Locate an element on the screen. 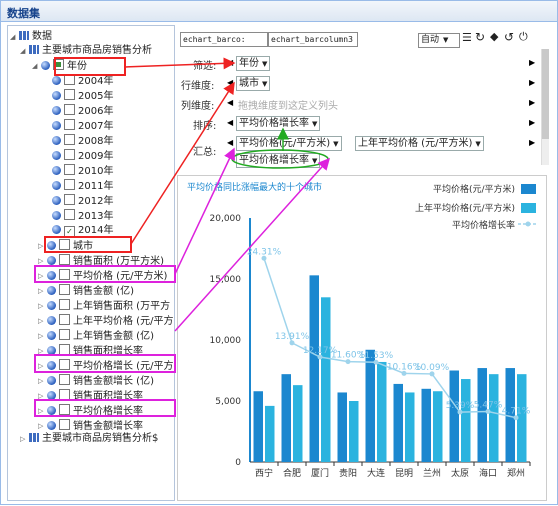 This screenshot has width=558, height=506. tree-node-year-item: 2012年 is located at coordinates (82, 201).